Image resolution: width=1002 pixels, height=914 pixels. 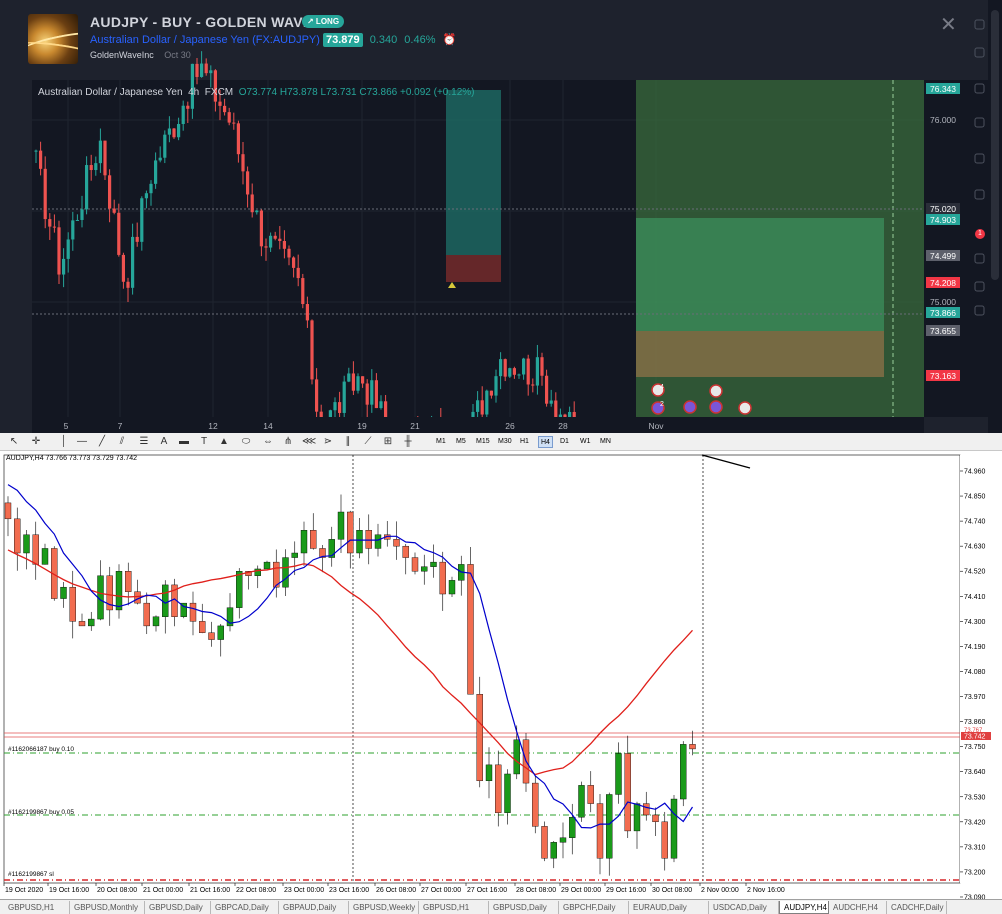 I want to click on grid-icon: ⊞, so click(x=388, y=441).